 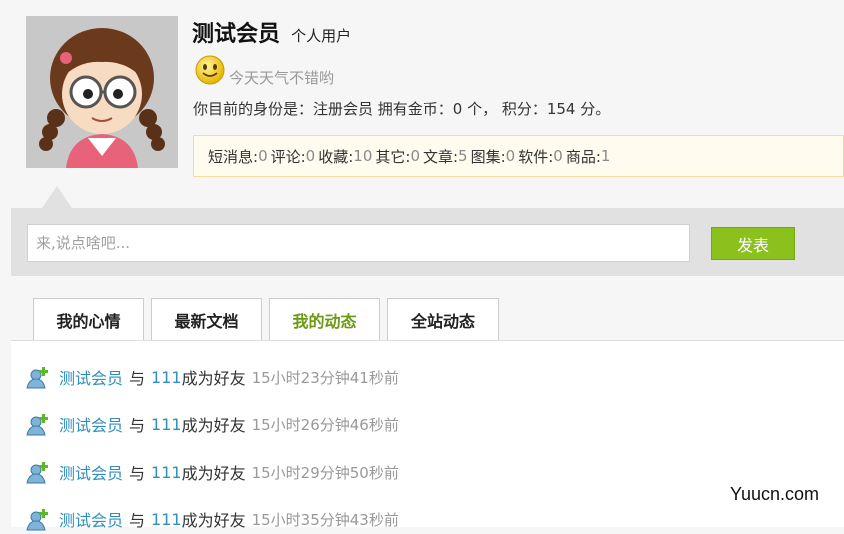 What do you see at coordinates (325, 472) in the screenshot?
I see `feed-time: 15小时29分钟50秒前` at bounding box center [325, 472].